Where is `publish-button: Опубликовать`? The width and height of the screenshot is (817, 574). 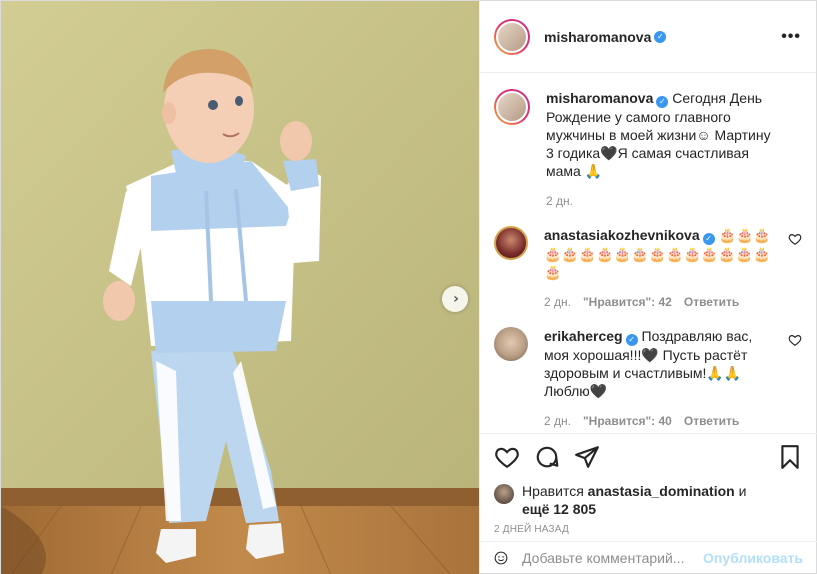
publish-button: Опубликовать is located at coordinates (753, 558).